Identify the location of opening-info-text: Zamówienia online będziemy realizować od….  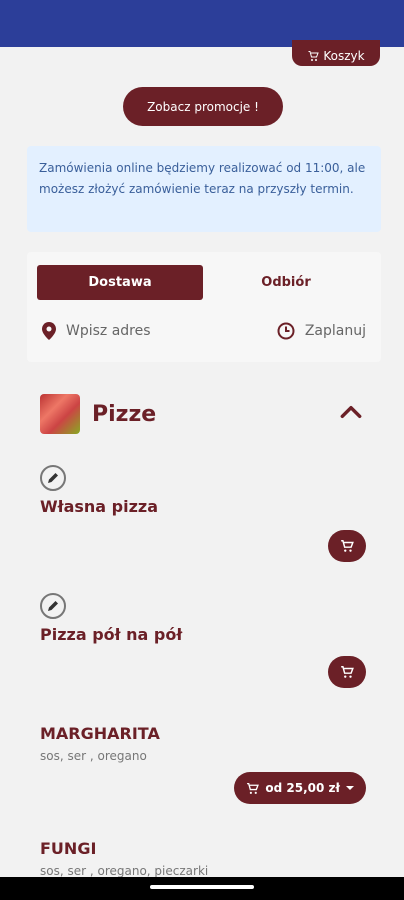
(202, 178).